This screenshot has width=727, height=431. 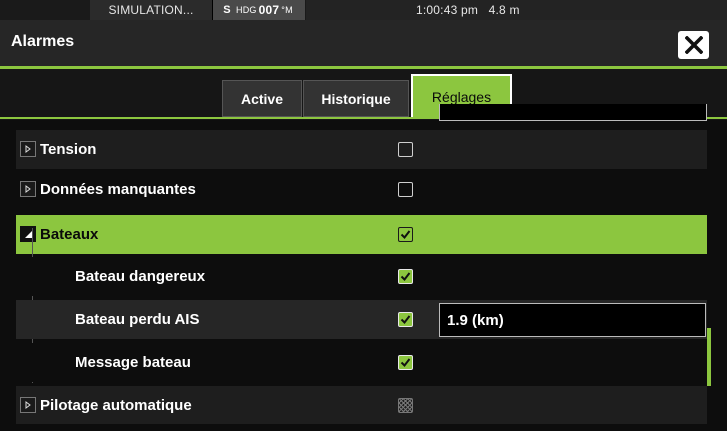 I want to click on row-label: Message bateau, so click(x=133, y=362).